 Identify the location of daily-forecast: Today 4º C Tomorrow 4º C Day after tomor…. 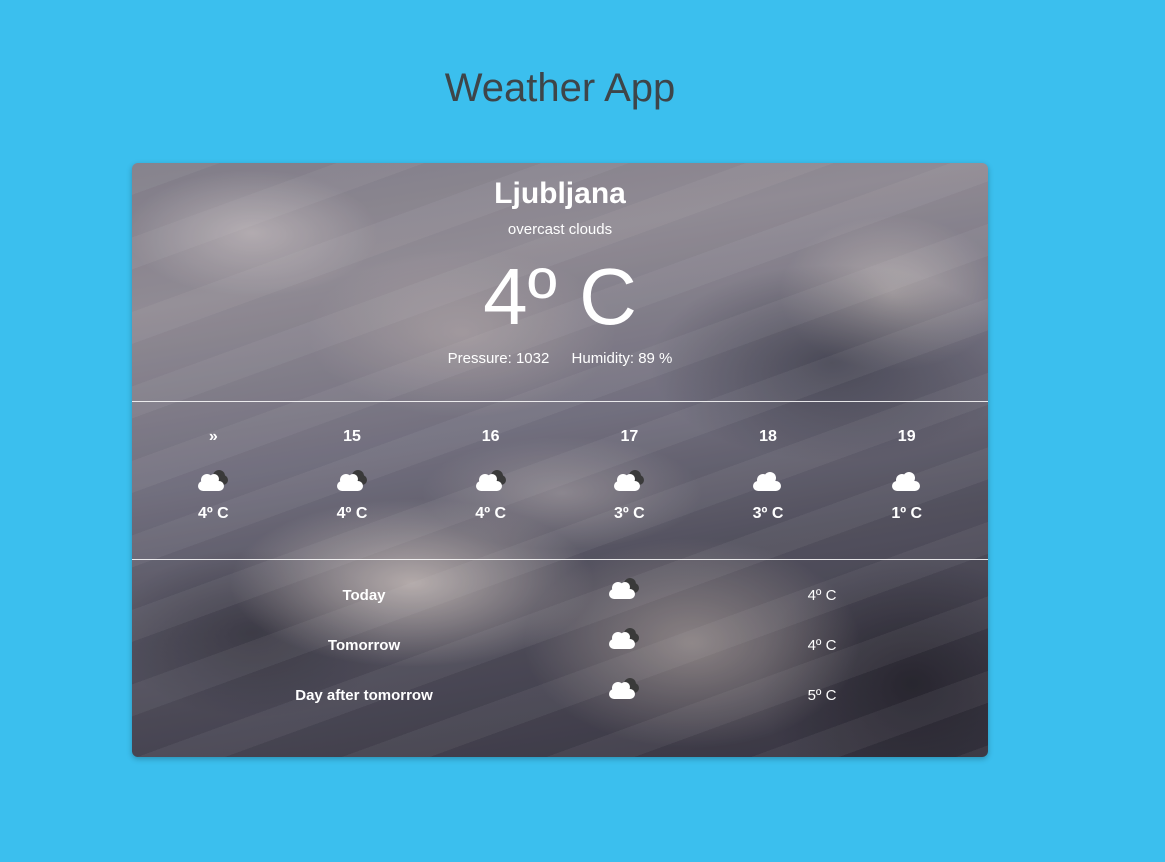
(560, 655).